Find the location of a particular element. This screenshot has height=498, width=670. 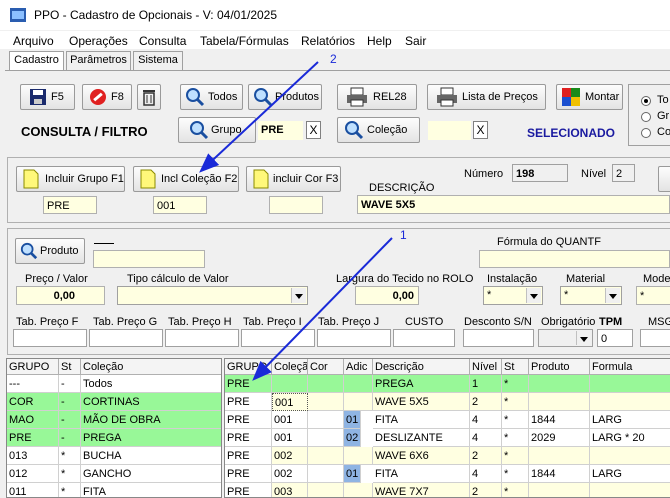

descricao-field: WAVE 5X5 is located at coordinates (513, 204).